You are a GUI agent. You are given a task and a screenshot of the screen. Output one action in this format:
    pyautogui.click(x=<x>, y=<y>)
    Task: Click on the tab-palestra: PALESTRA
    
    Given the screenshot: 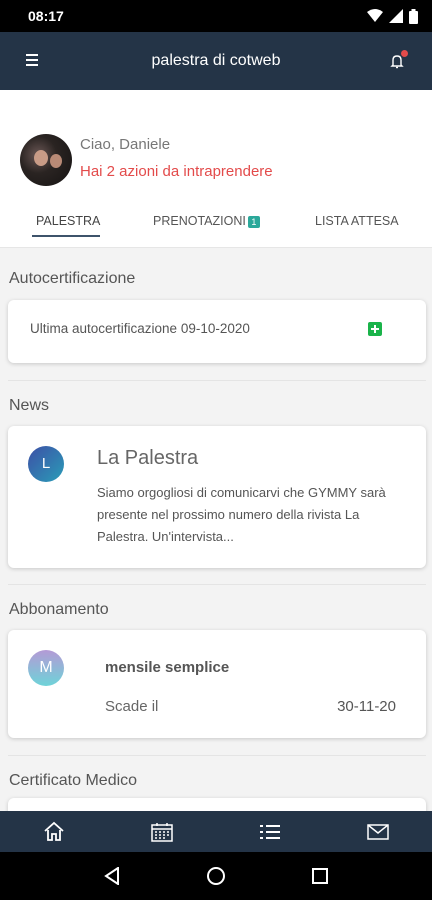 What is the action you would take?
    pyautogui.click(x=68, y=221)
    